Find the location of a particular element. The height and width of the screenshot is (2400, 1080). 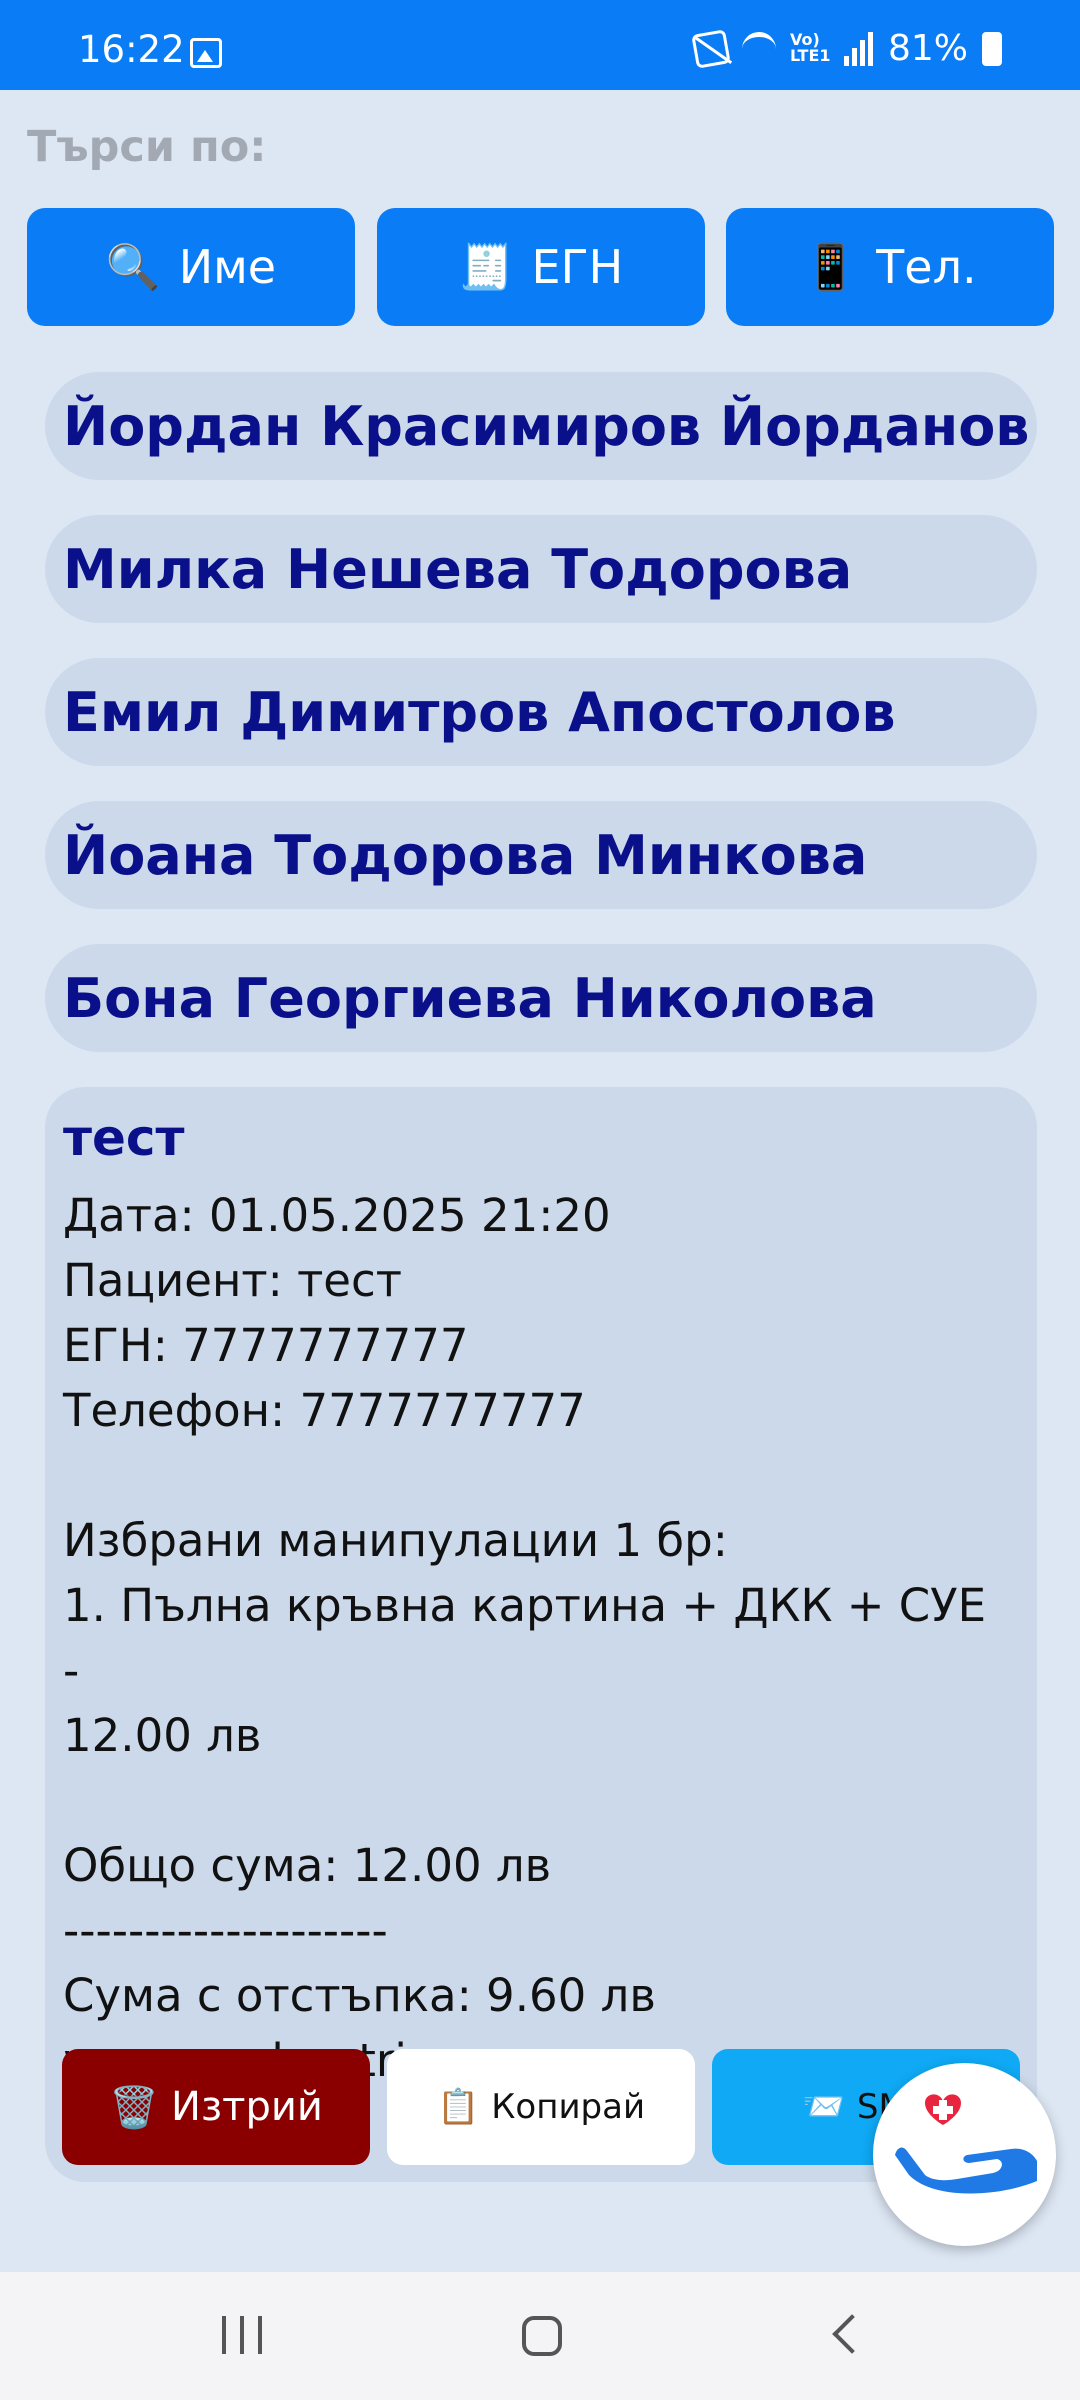

battery-icon is located at coordinates (992, 48).